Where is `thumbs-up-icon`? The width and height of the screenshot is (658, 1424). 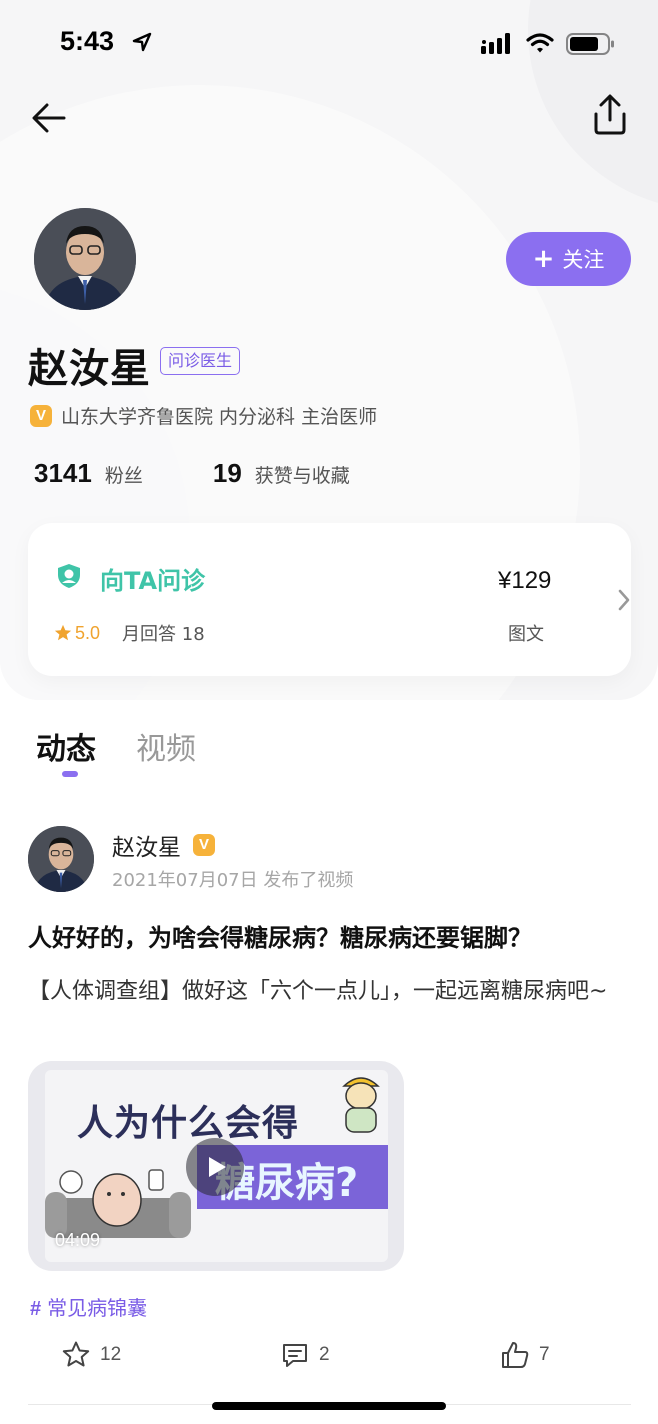 thumbs-up-icon is located at coordinates (515, 1355).